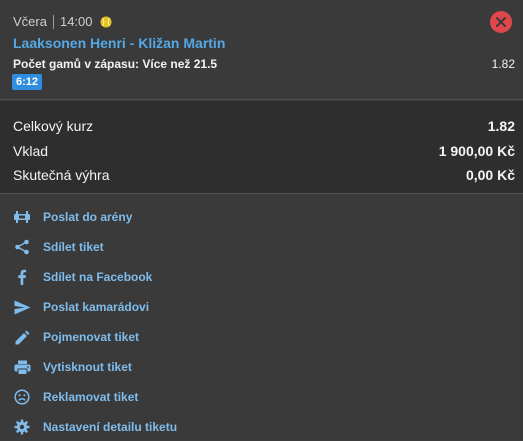  What do you see at coordinates (119, 43) in the screenshot?
I see `match-title-link: Laaksonen Henri - Kližan Martin` at bounding box center [119, 43].